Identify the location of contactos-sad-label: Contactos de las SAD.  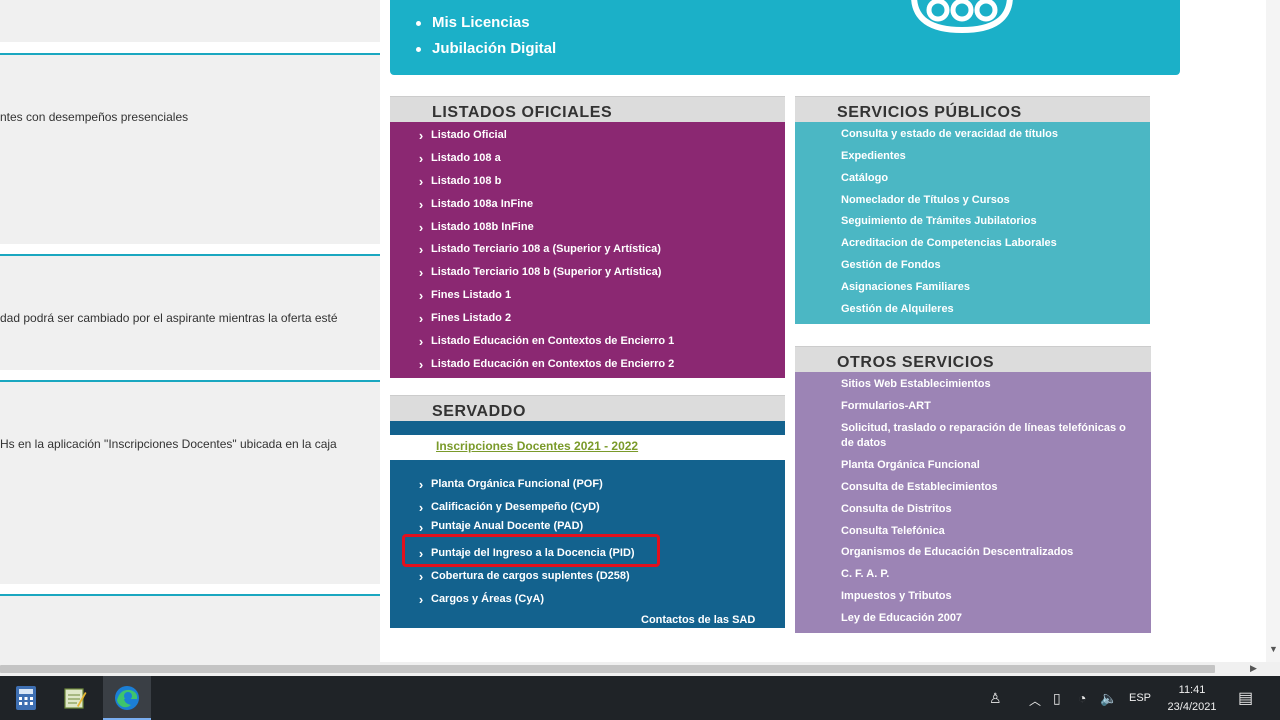
(698, 620).